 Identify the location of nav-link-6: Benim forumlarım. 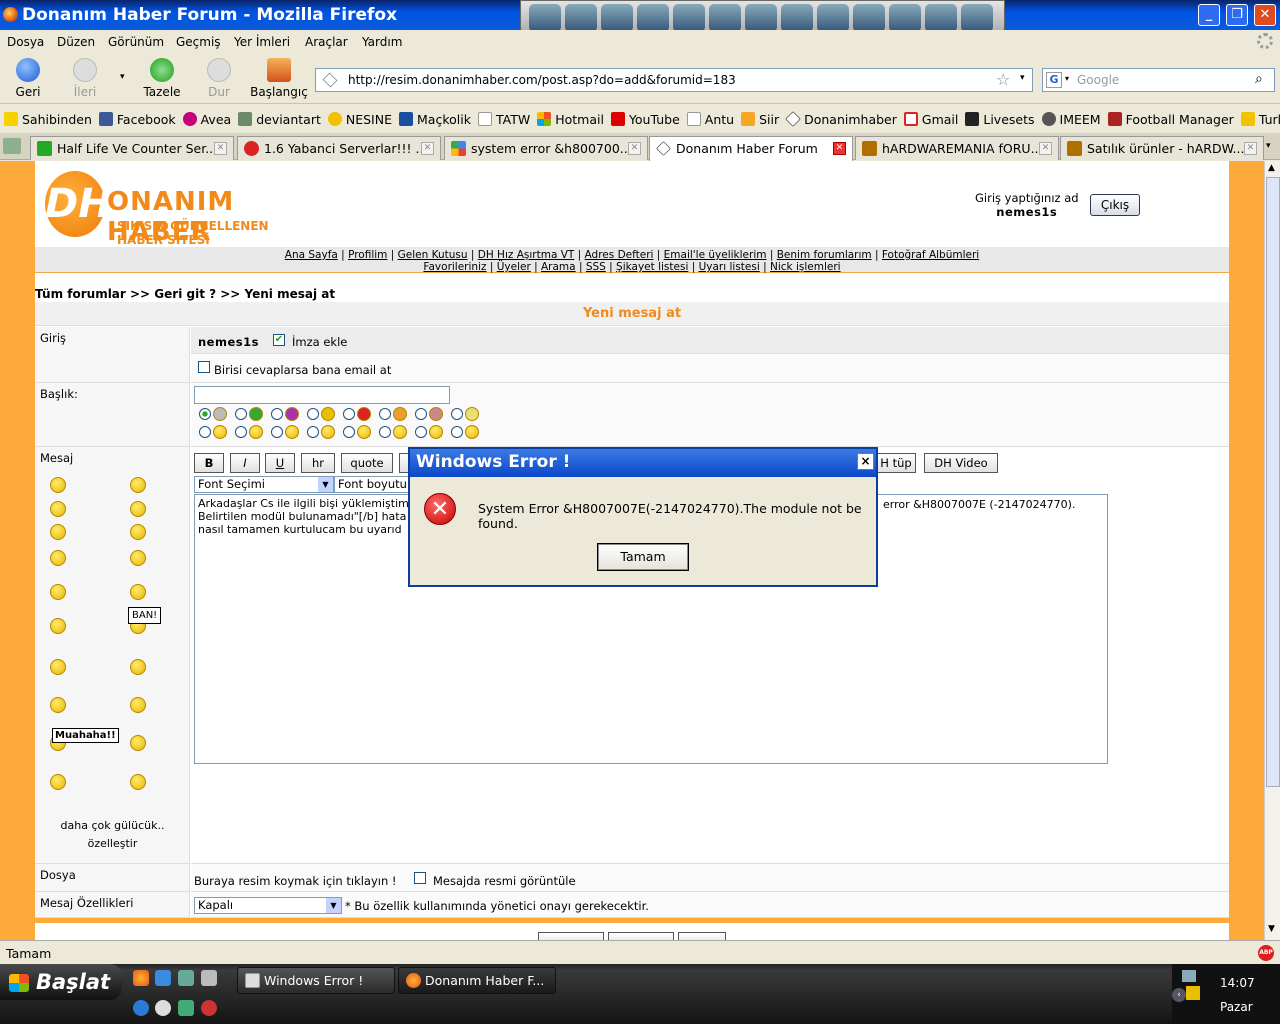
(824, 255).